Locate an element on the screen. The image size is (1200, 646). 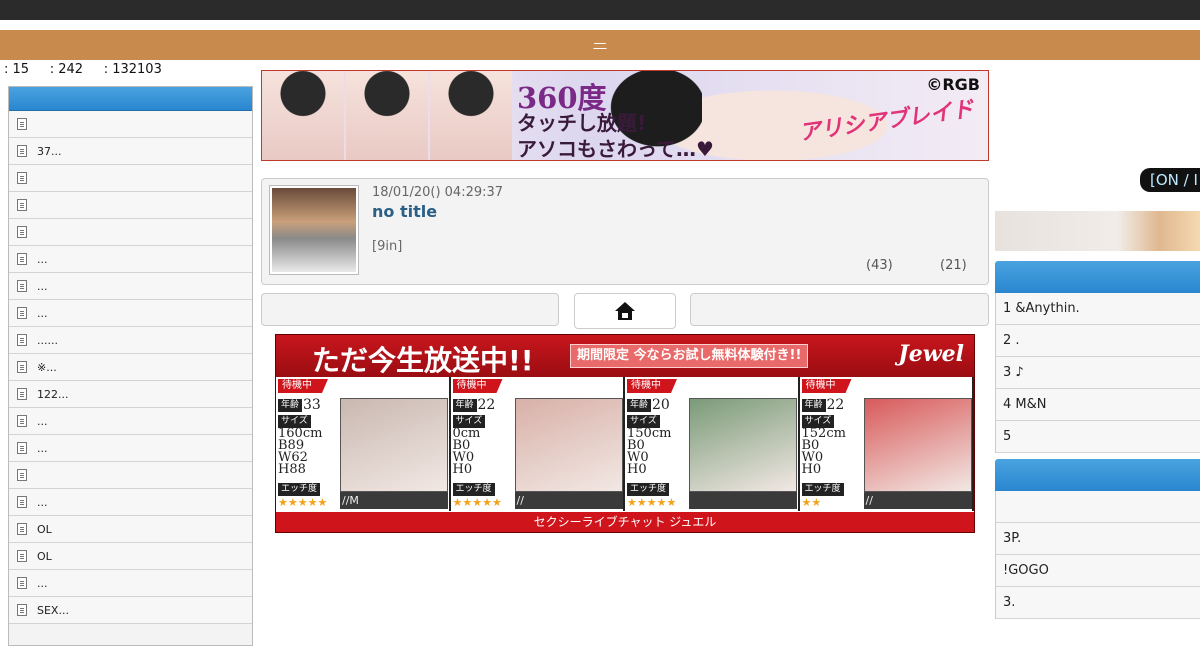
performer-age: 22 is located at coordinates (486, 405).